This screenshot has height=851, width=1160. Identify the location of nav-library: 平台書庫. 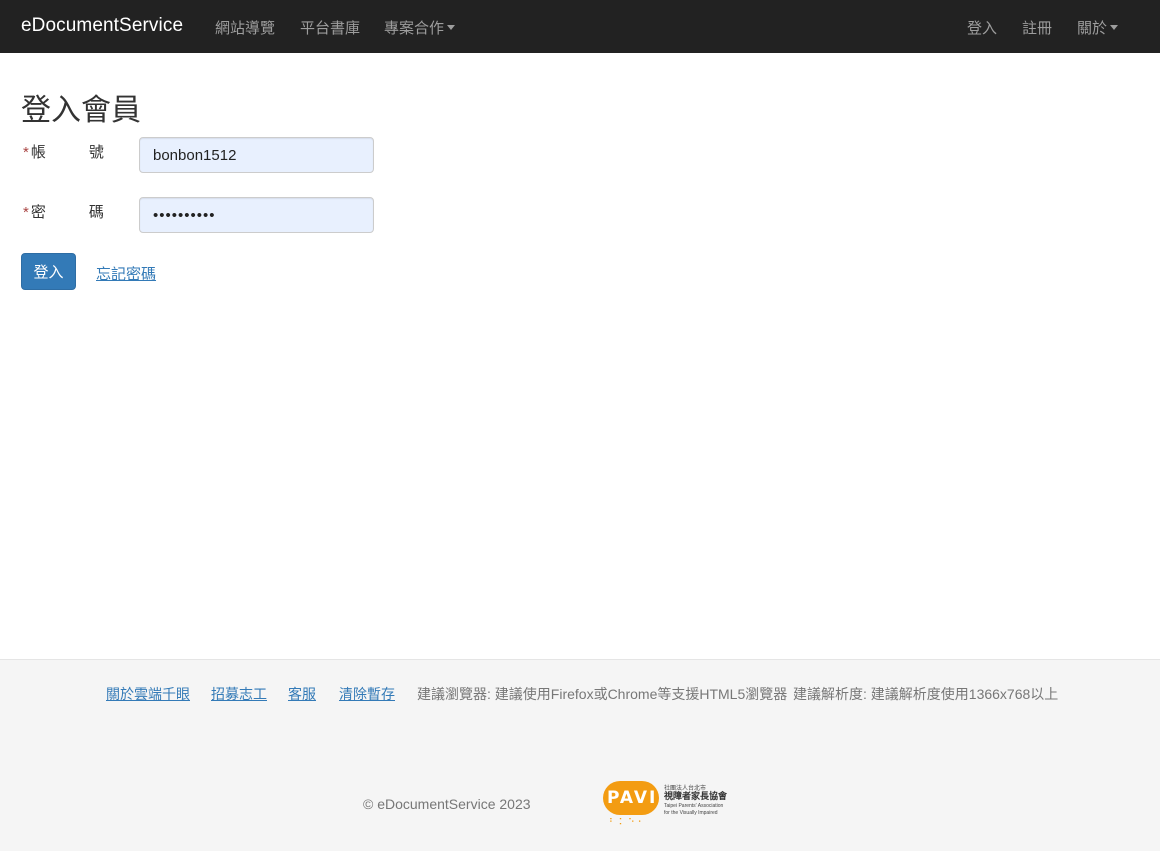
(330, 27).